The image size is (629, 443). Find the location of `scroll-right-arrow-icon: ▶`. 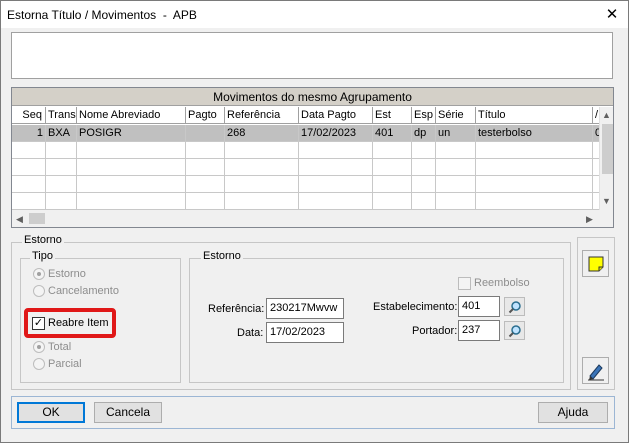

scroll-right-arrow-icon: ▶ is located at coordinates (589, 219).